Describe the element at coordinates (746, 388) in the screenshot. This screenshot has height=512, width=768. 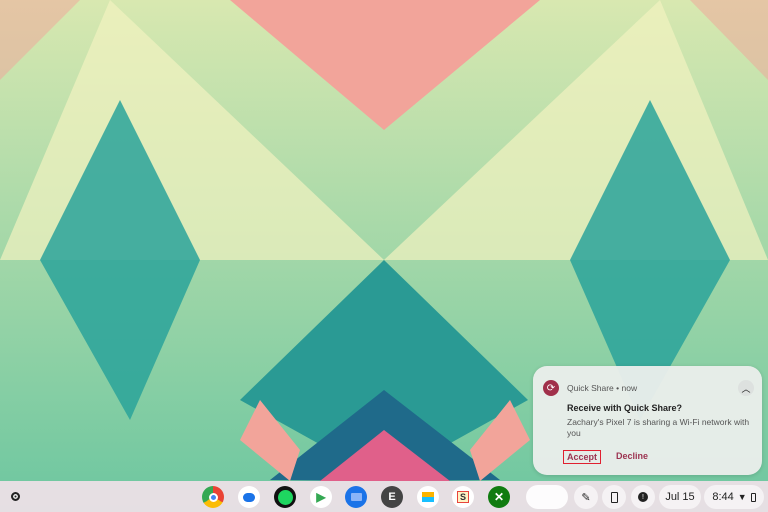
I see `chevron-up-icon: ︿` at that location.